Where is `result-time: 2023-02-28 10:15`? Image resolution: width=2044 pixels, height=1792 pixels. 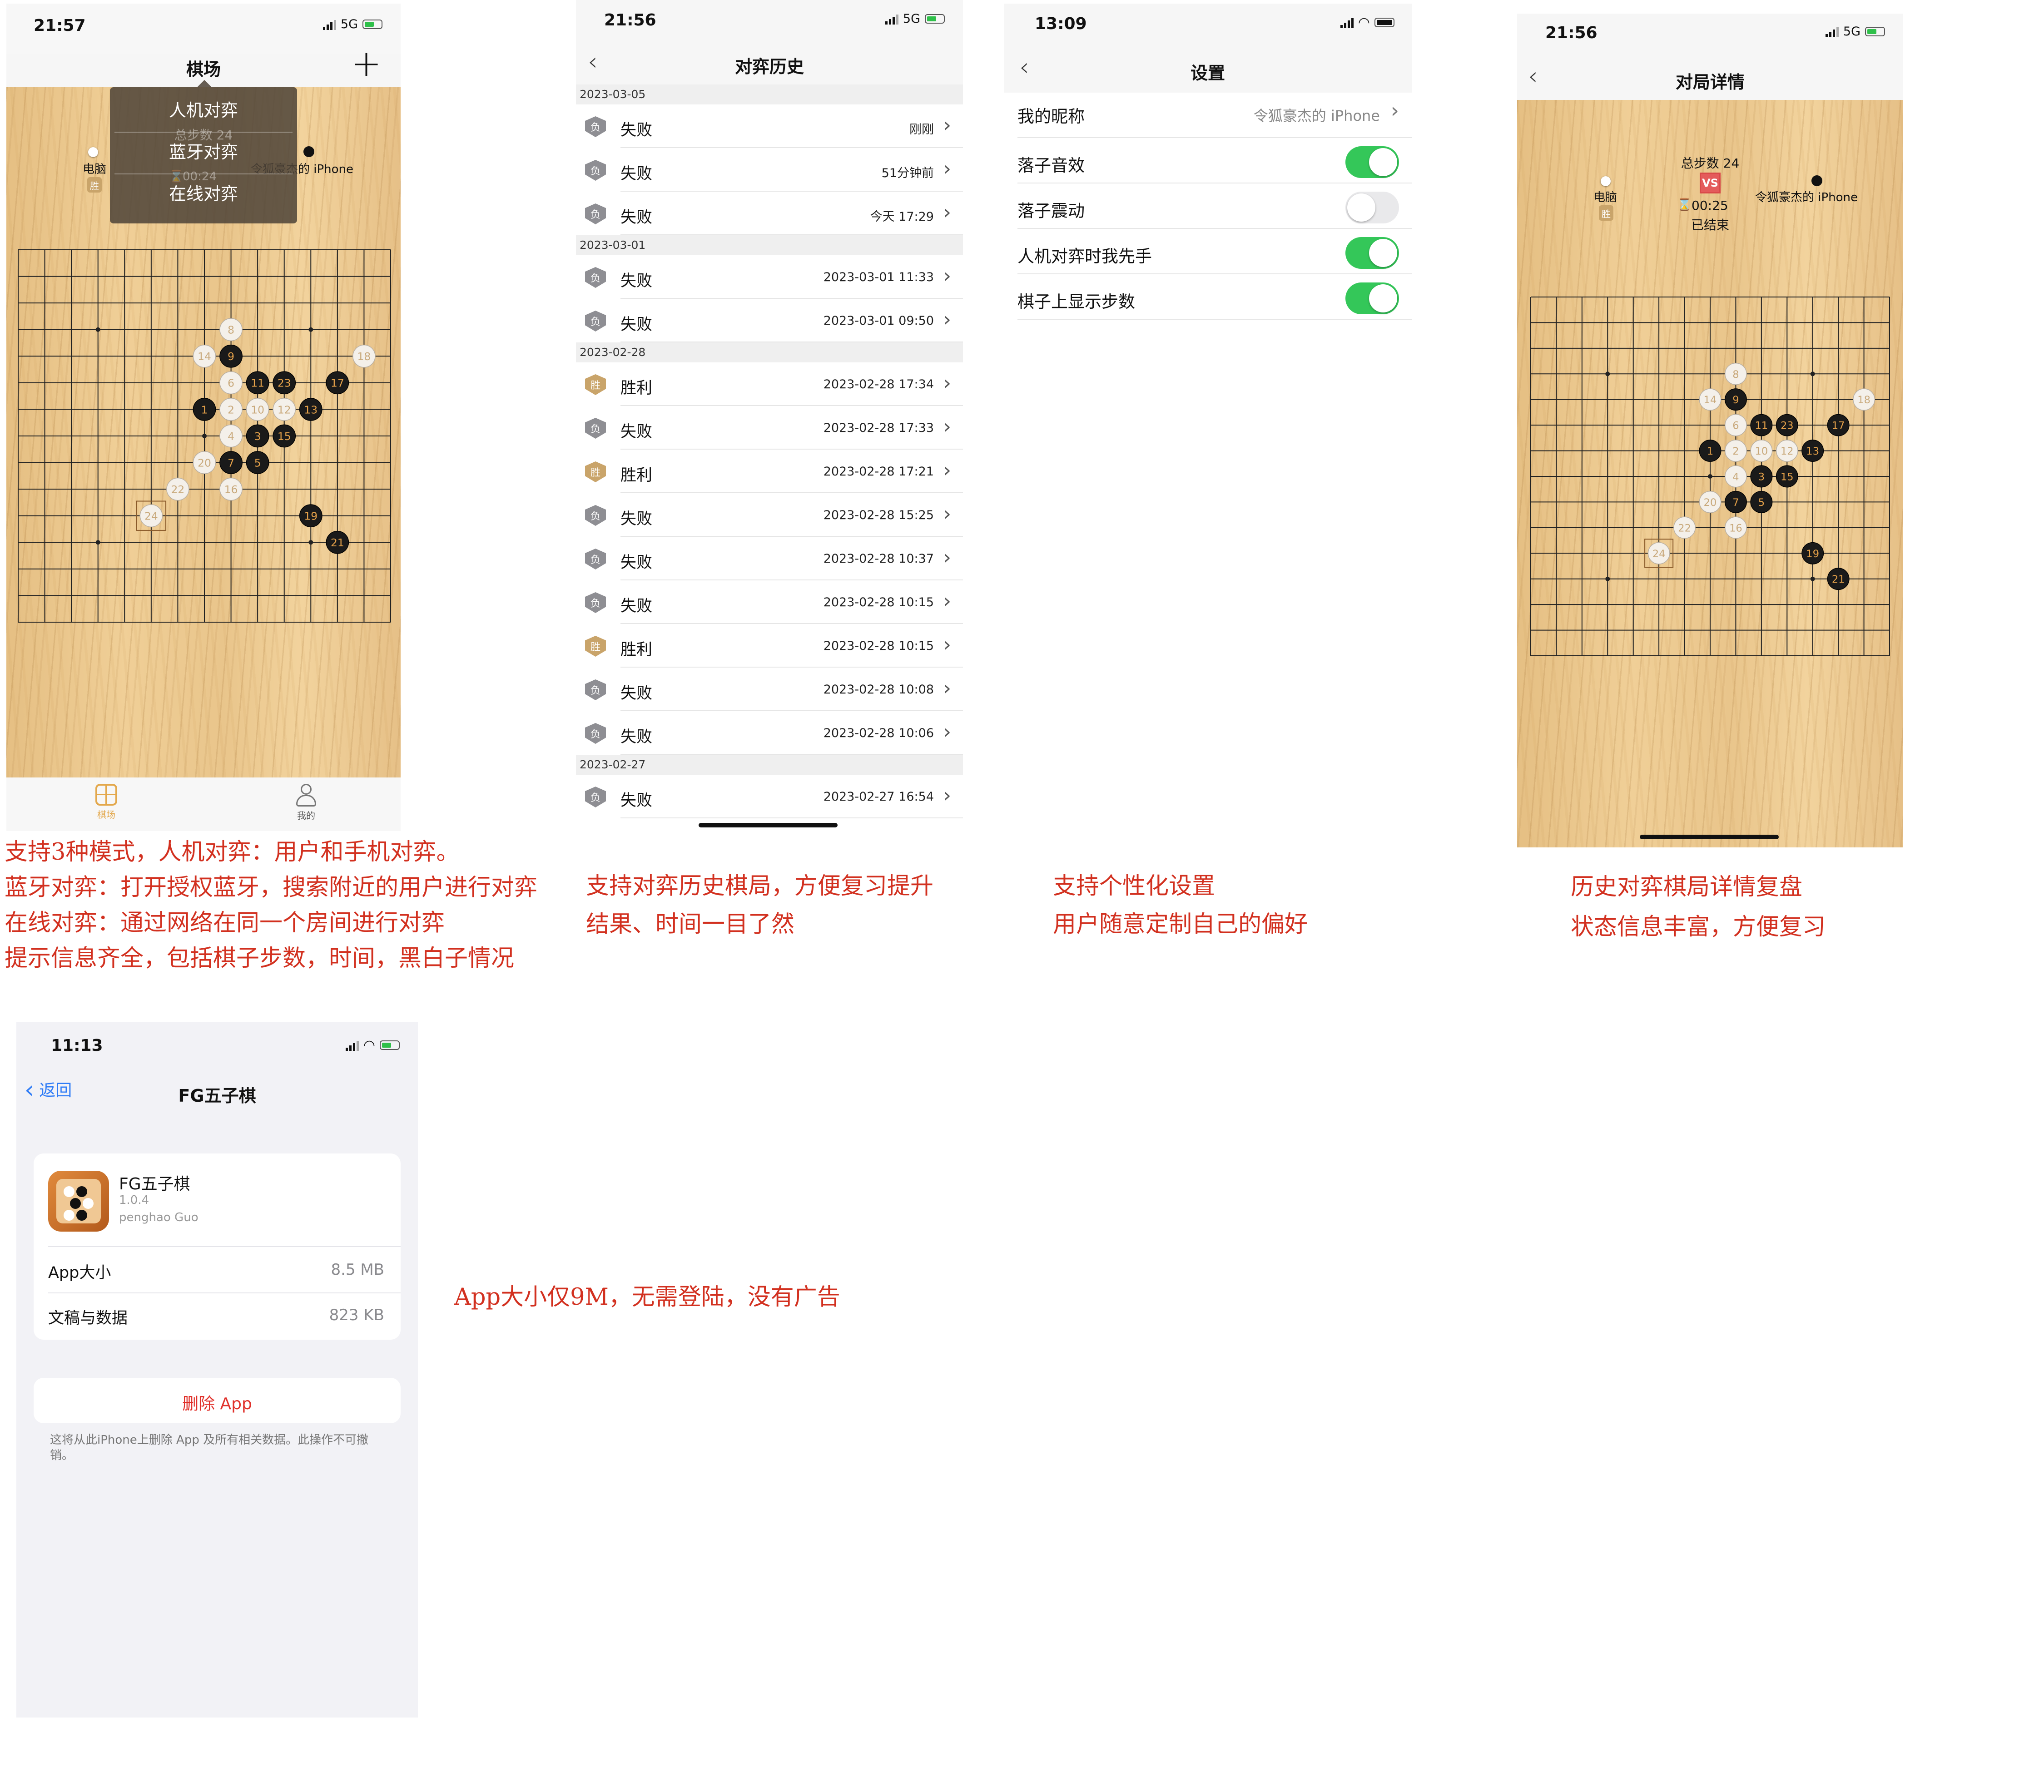 result-time: 2023-02-28 10:15 is located at coordinates (879, 646).